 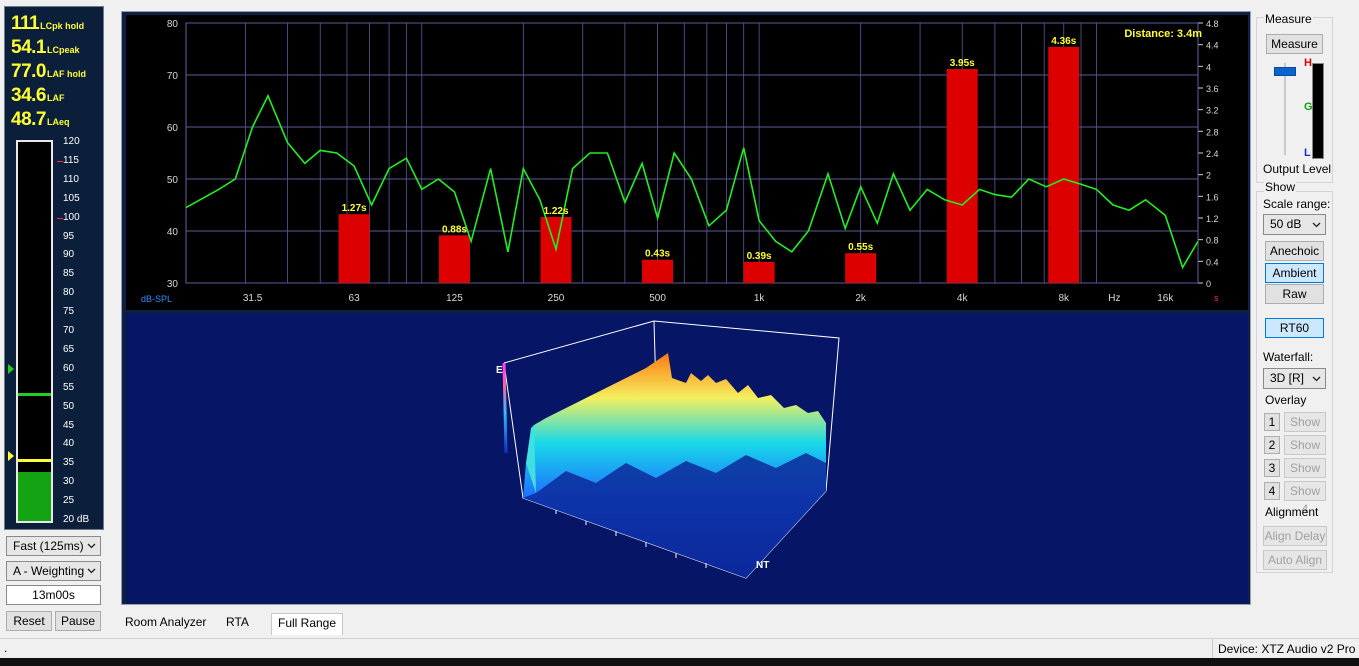 What do you see at coordinates (71, 141) in the screenshot?
I see `level-scale-label: 120` at bounding box center [71, 141].